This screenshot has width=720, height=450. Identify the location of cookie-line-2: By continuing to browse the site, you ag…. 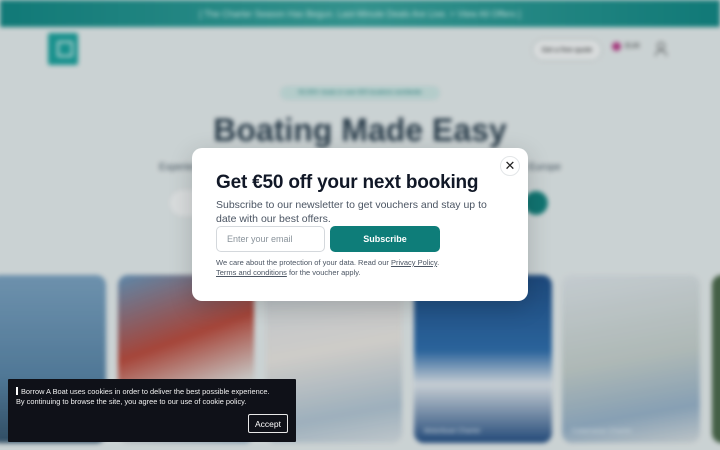
(131, 401).